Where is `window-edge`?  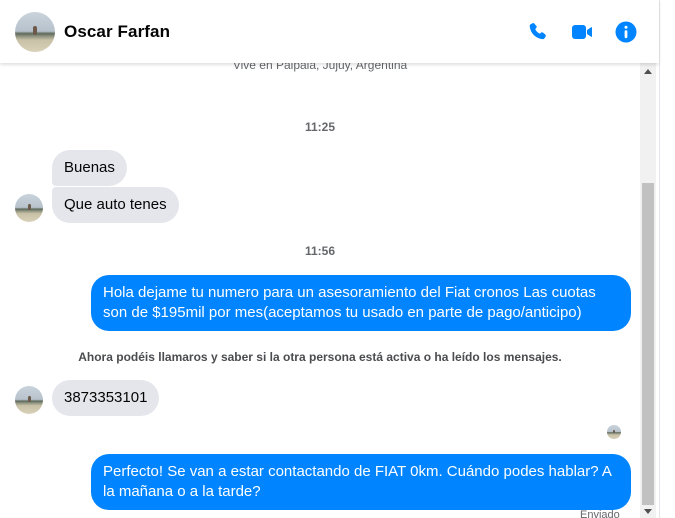 window-edge is located at coordinates (667, 259).